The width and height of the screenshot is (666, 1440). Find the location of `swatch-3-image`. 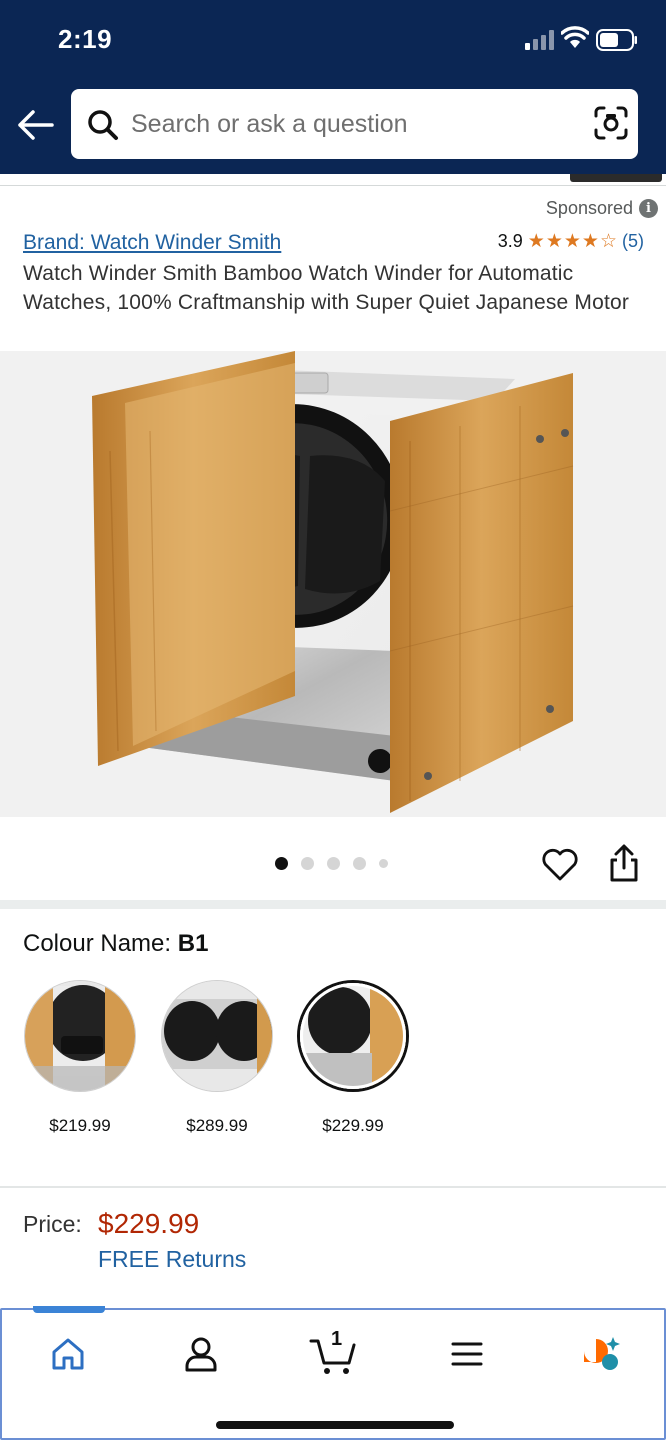

swatch-3-image is located at coordinates (353, 1036).